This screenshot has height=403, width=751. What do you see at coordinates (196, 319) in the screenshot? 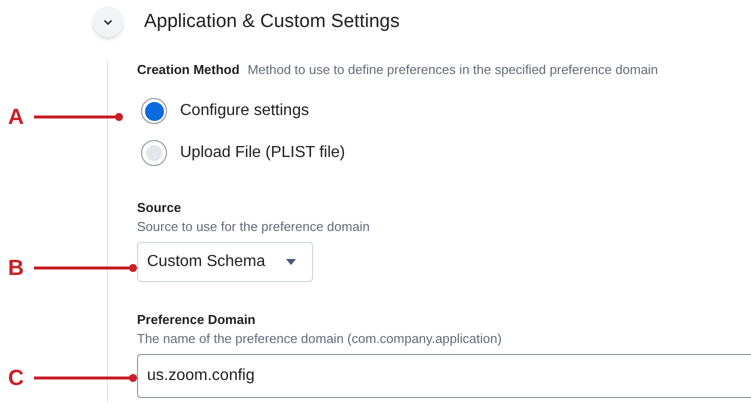
I see `field-label: Preference Domain` at bounding box center [196, 319].